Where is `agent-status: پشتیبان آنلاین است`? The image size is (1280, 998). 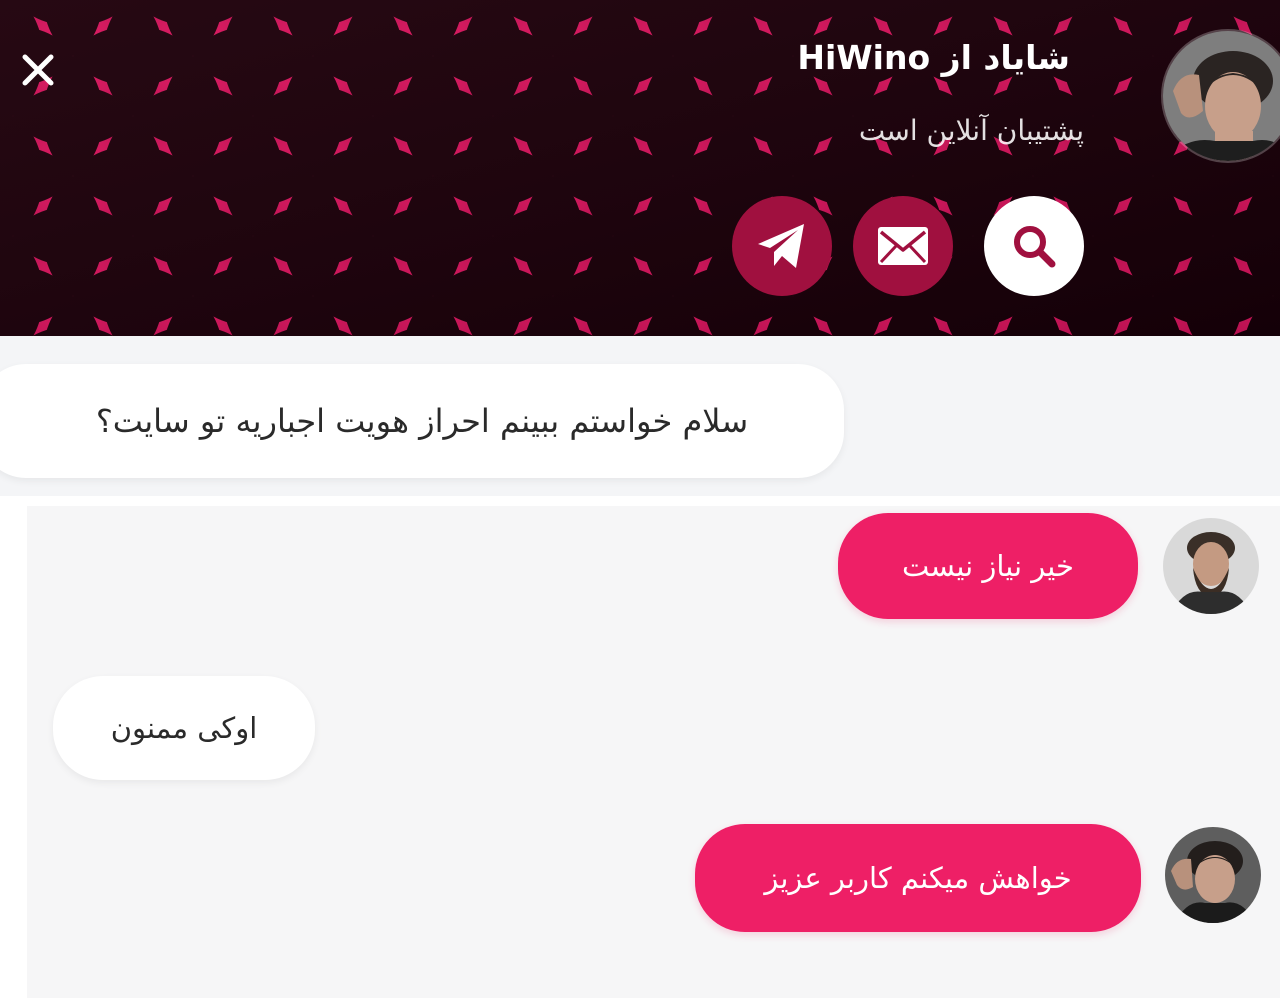 agent-status: پشتیبان آنلاین است is located at coordinates (971, 130).